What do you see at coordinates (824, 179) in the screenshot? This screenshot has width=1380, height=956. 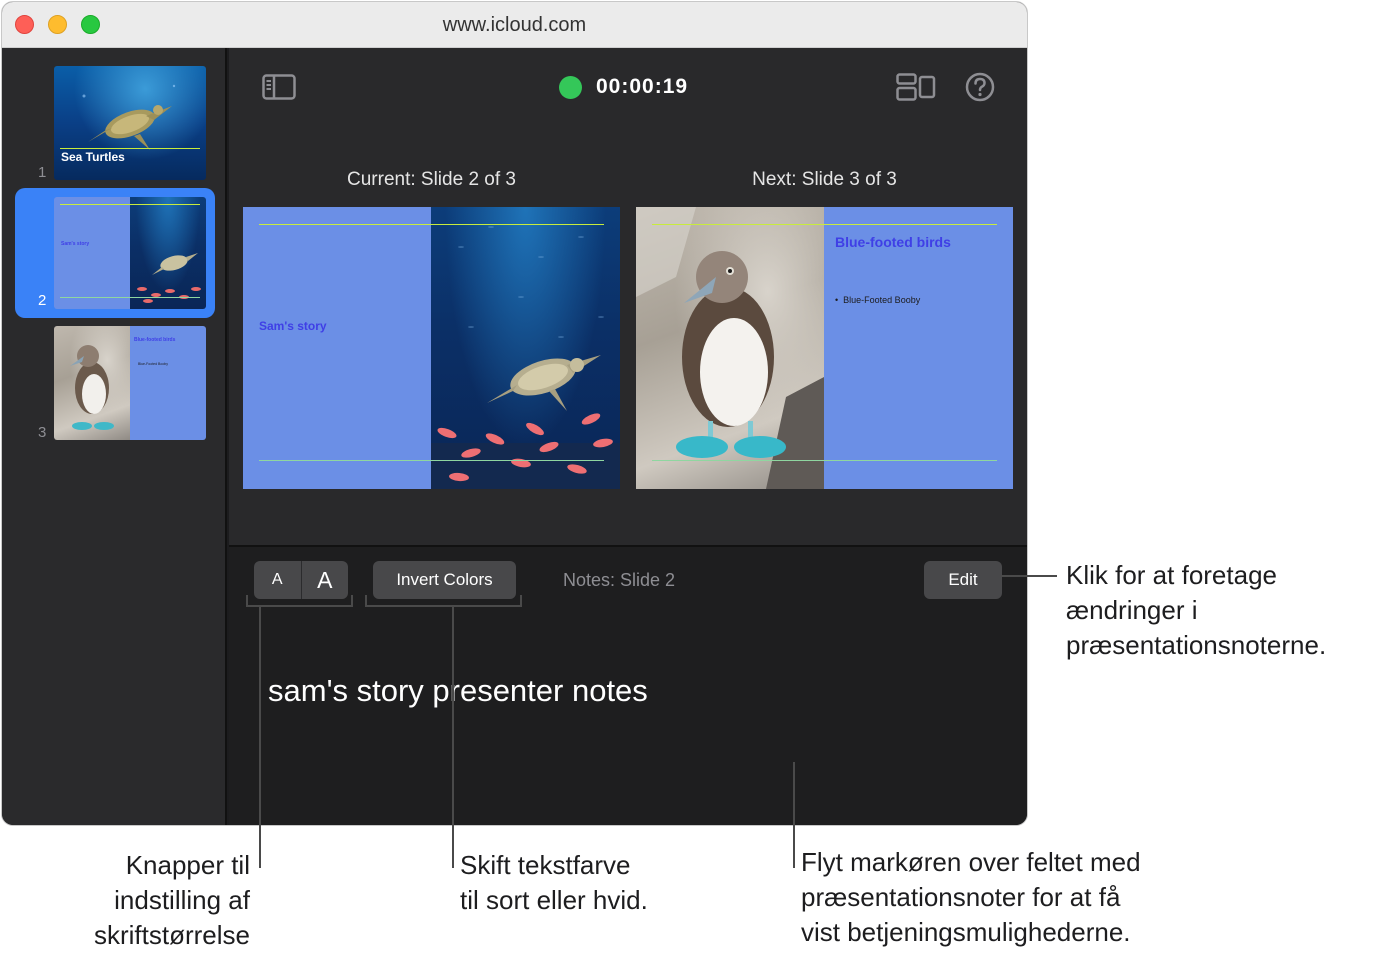 I see `next-slide-caption: Next: Slide 3 of 3` at bounding box center [824, 179].